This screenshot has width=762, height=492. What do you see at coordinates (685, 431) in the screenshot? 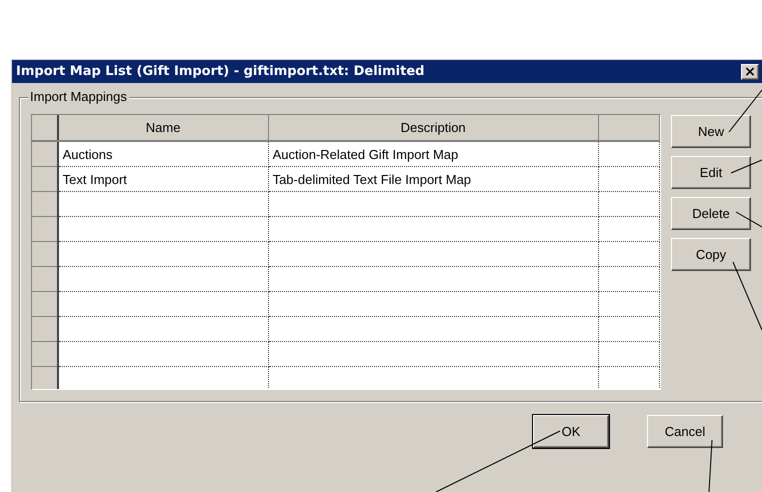
I see `dialog-button: Cancel` at bounding box center [685, 431].